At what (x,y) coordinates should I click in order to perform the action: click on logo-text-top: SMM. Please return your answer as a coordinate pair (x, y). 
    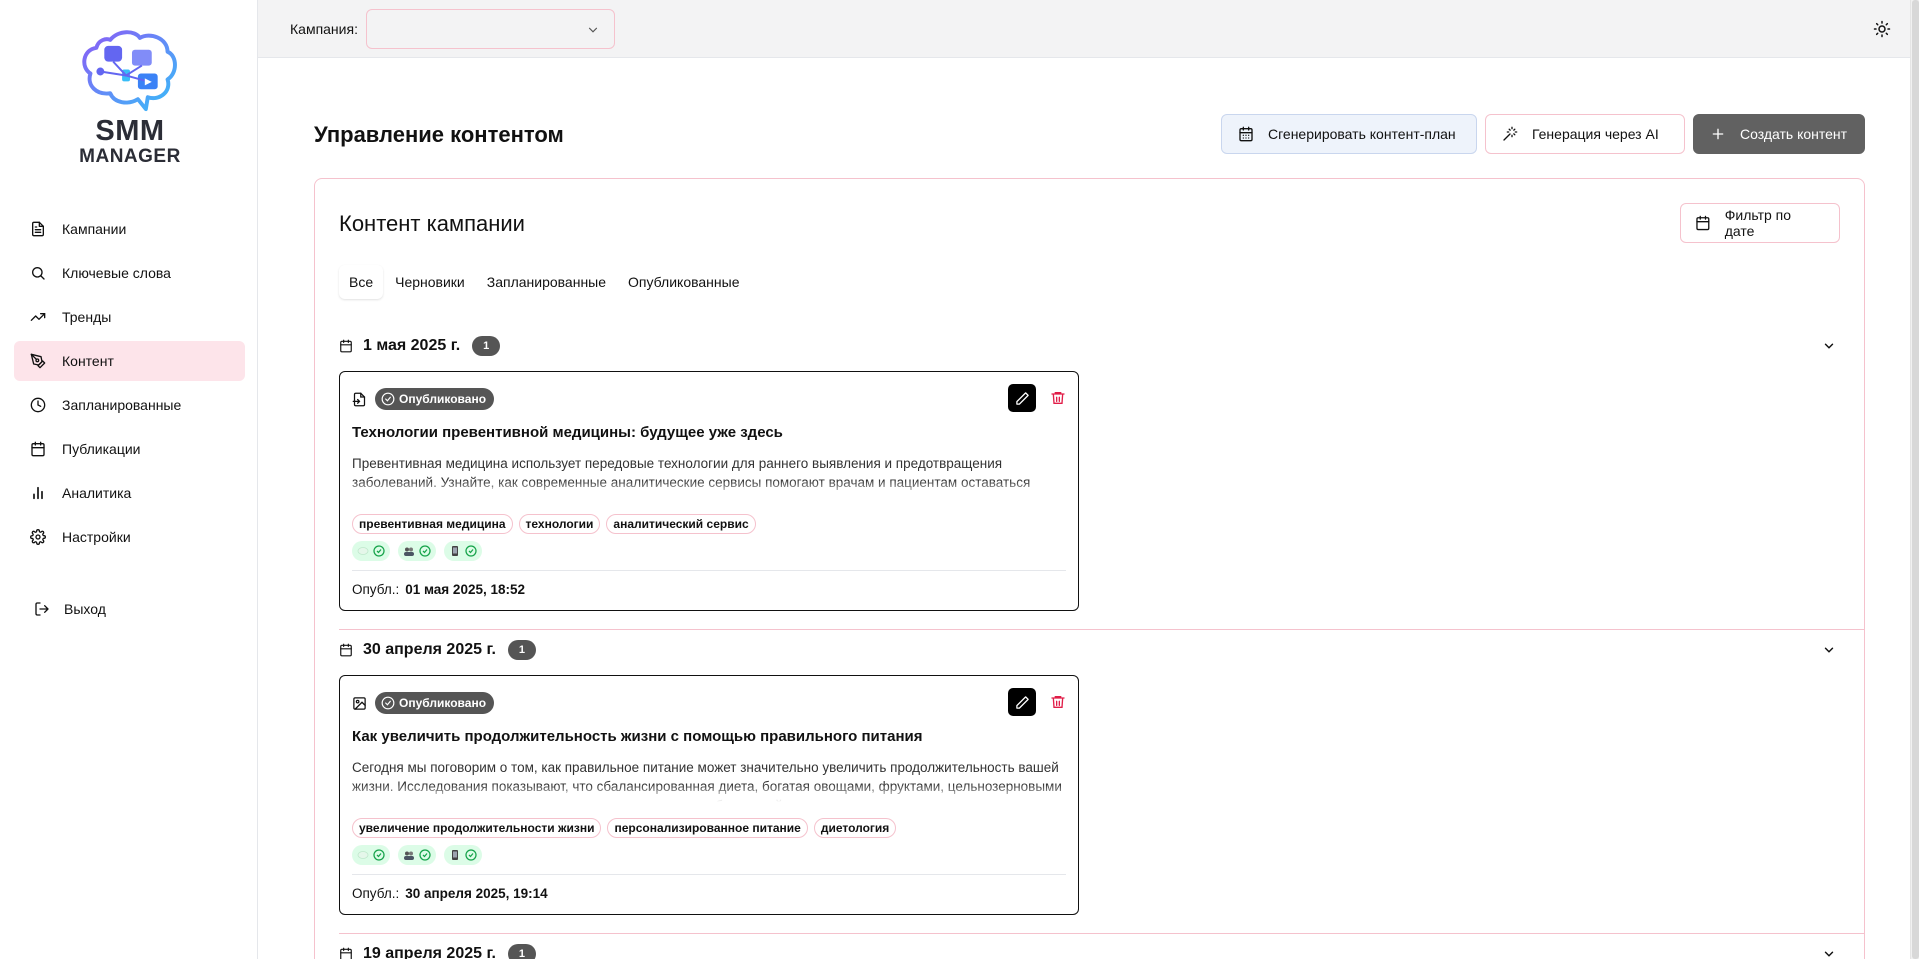
    Looking at the image, I should click on (130, 131).